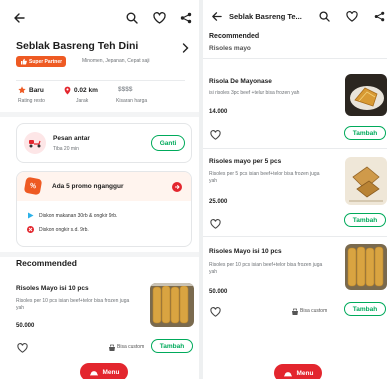  Describe the element at coordinates (30, 229) in the screenshot. I see `shipping-discount-icon` at that location.